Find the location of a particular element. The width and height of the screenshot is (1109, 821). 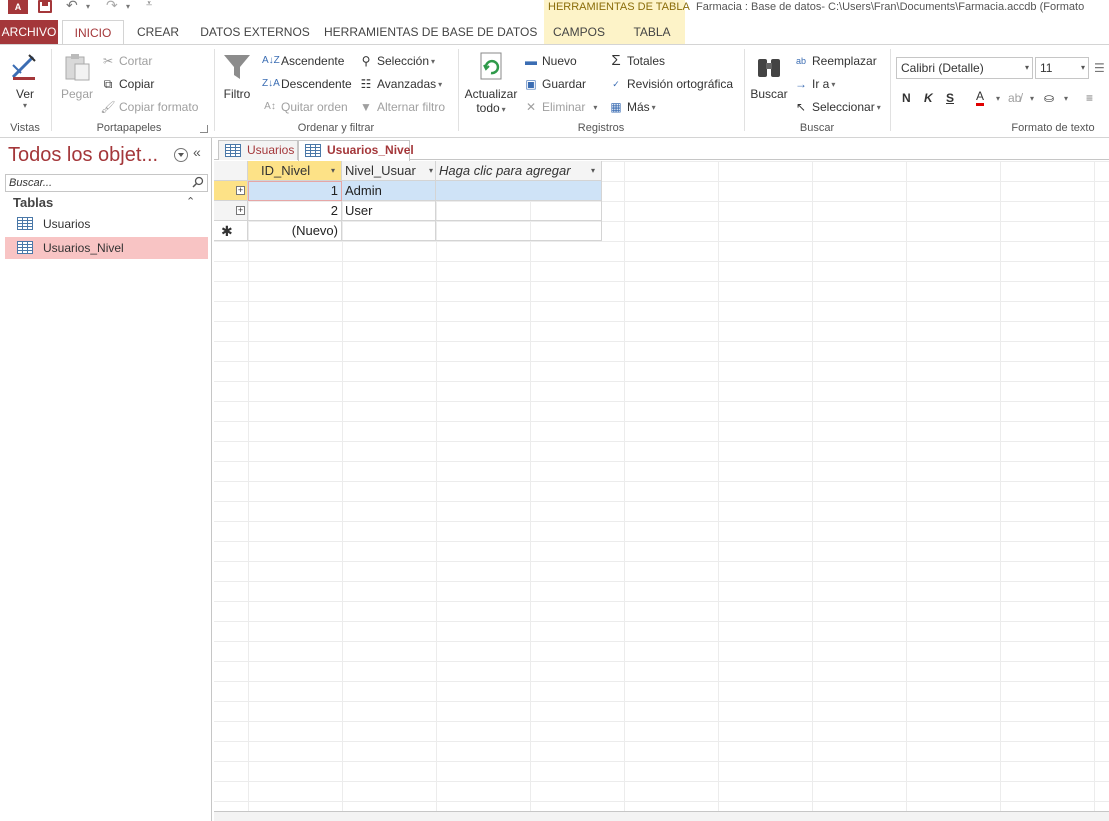

paste-icon is located at coordinates (77, 67).